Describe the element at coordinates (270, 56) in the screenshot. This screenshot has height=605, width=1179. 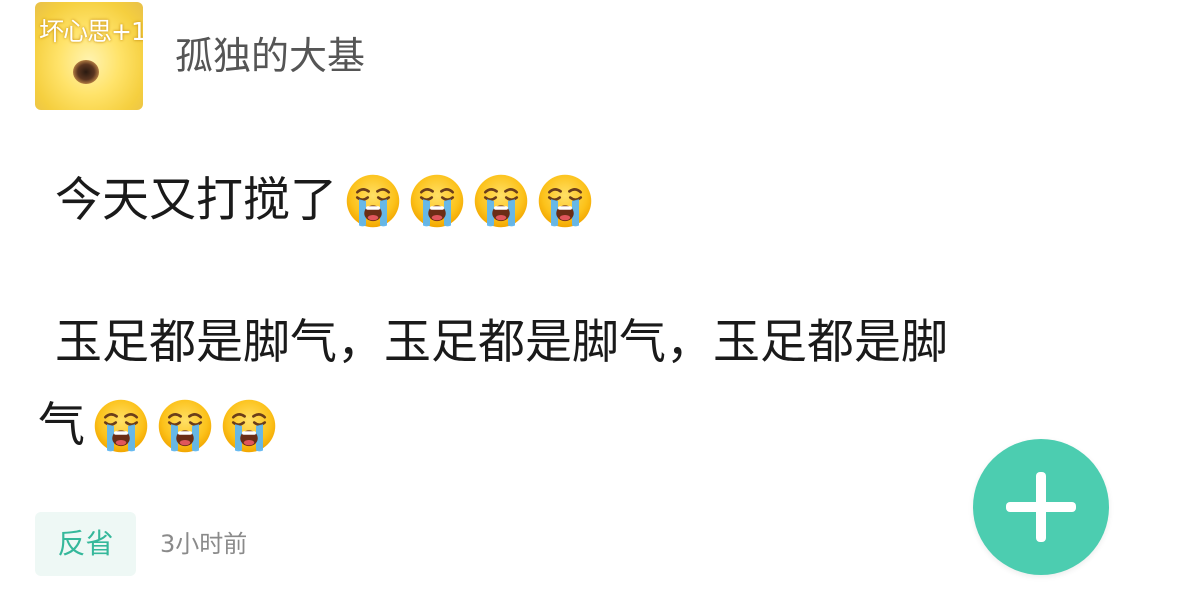
I see `username: 孤独的大基` at that location.